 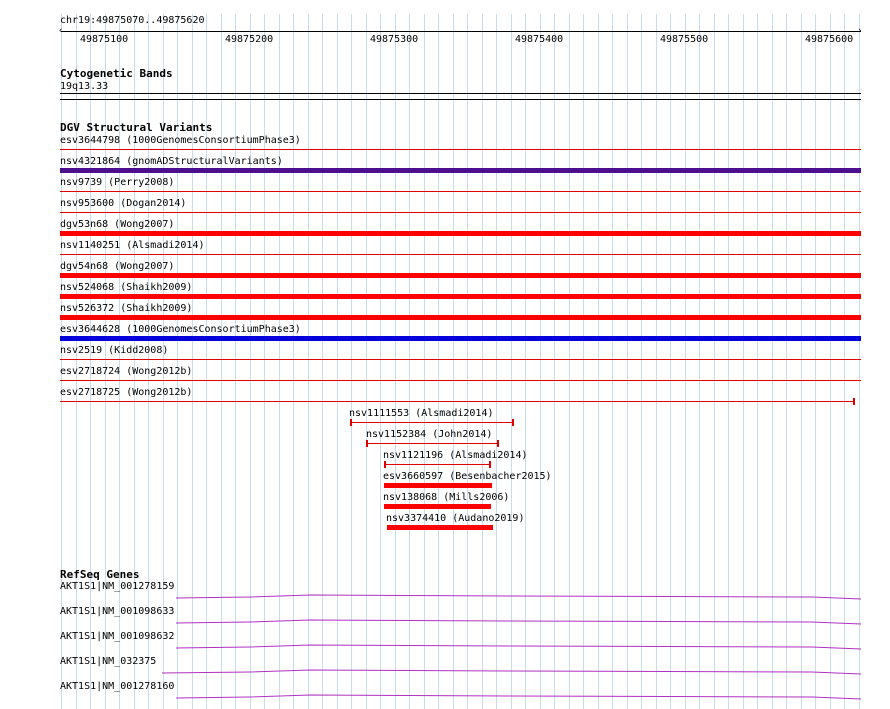 I want to click on cytoband-label: 19q13.33, so click(x=84, y=86).